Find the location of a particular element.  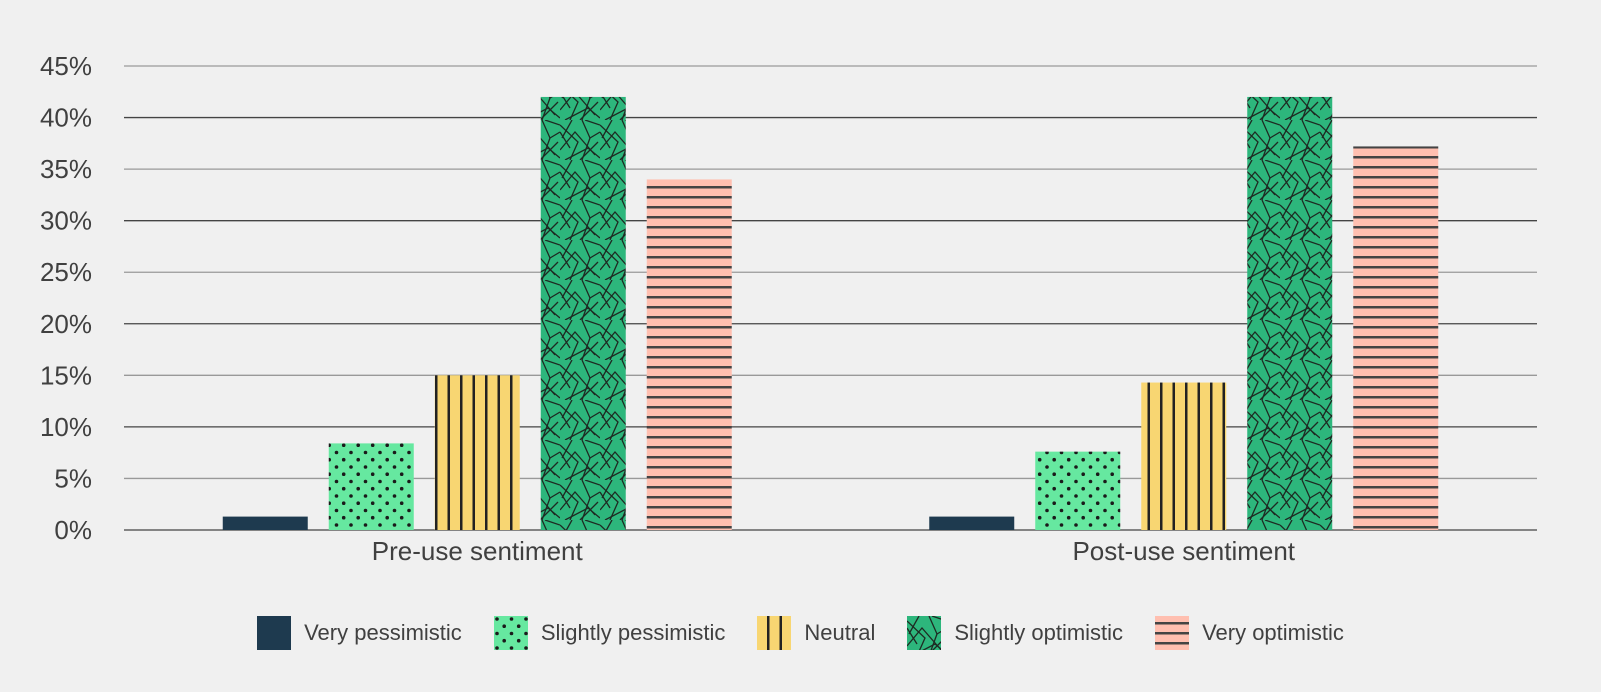

y-tick-label: 0% is located at coordinates (73, 530).